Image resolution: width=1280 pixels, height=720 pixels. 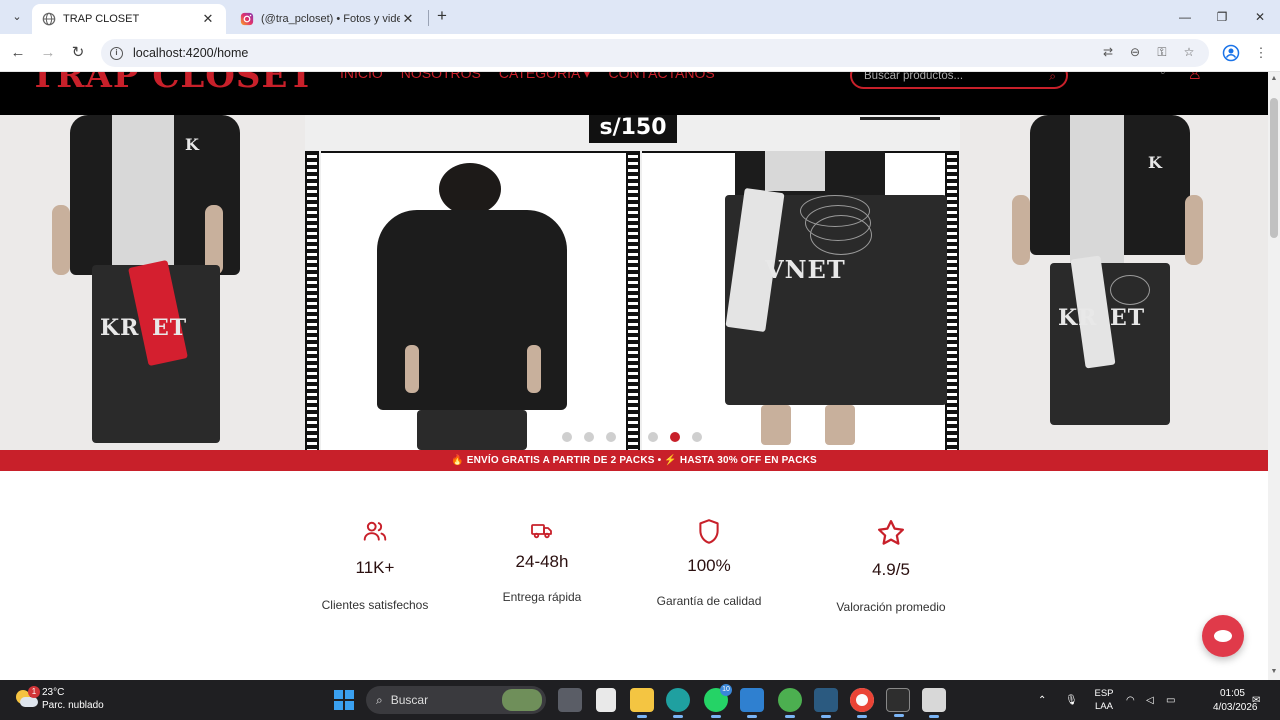 I want to click on stat-value: 11K+, so click(x=375, y=567).